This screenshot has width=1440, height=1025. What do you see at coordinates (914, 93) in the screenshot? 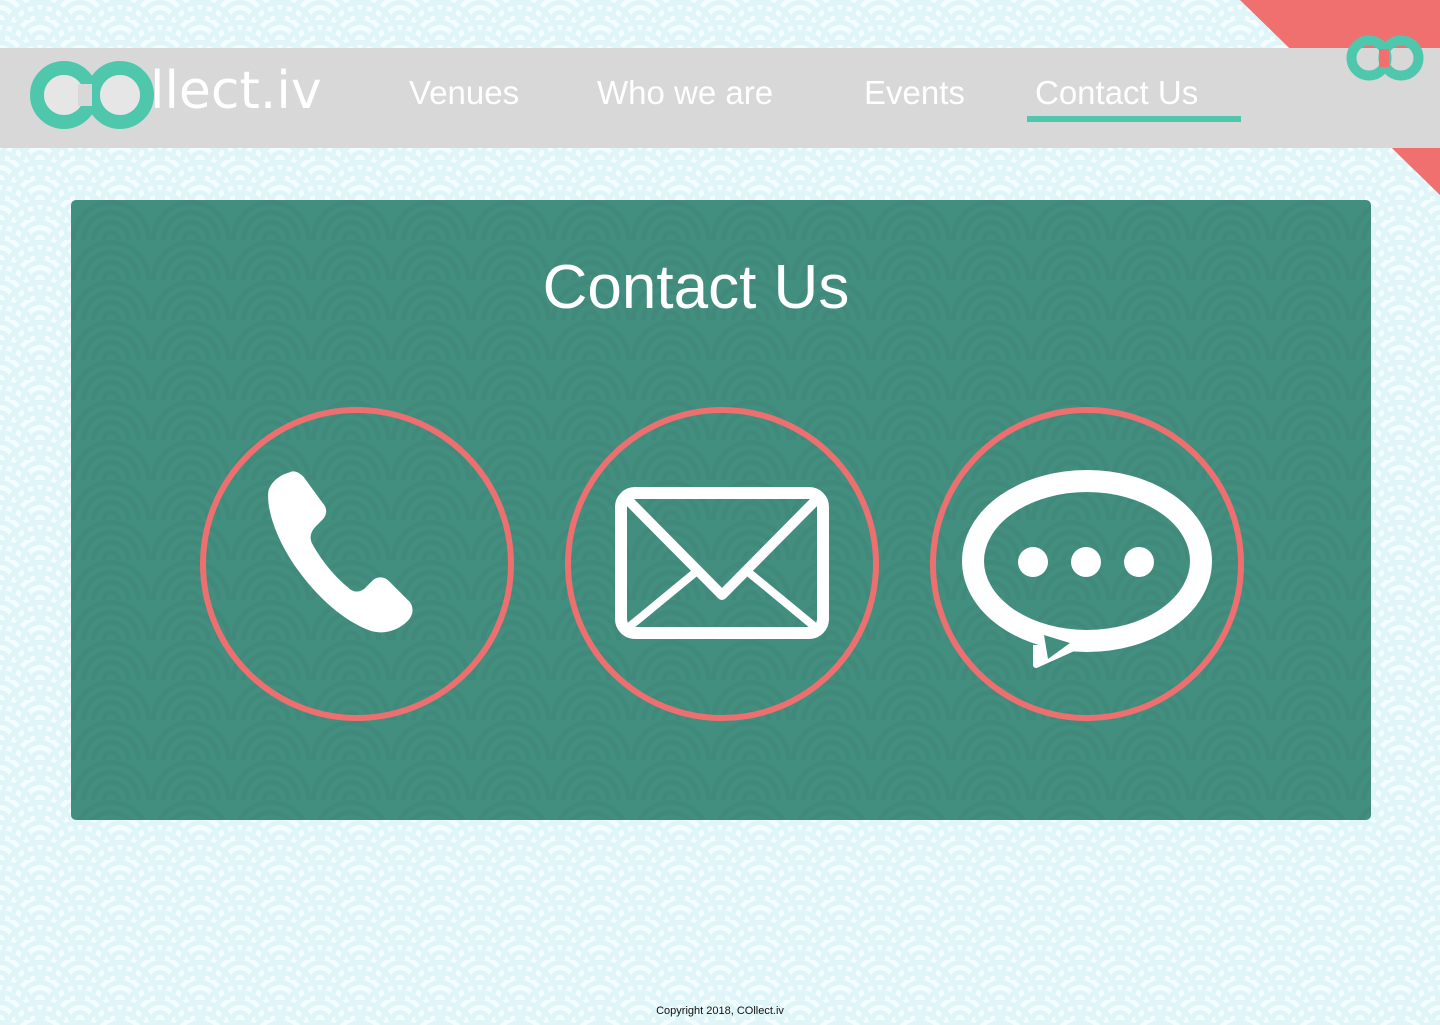
I see `nav-events: Events` at bounding box center [914, 93].